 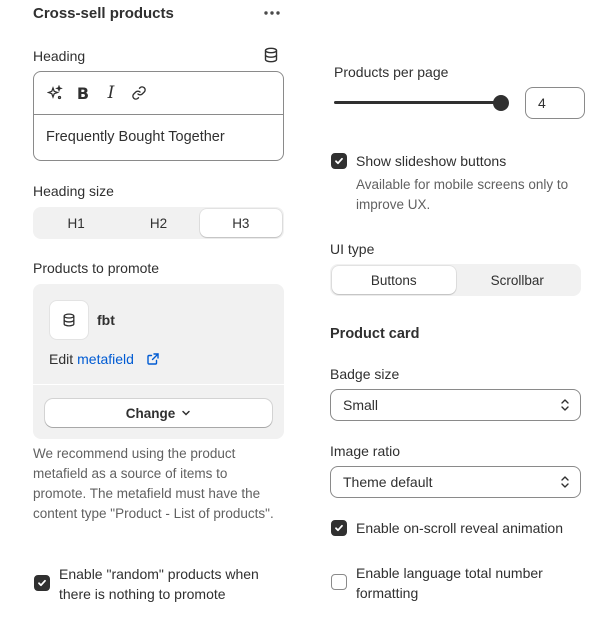 I want to click on ui-type-label: UI type, so click(x=352, y=249).